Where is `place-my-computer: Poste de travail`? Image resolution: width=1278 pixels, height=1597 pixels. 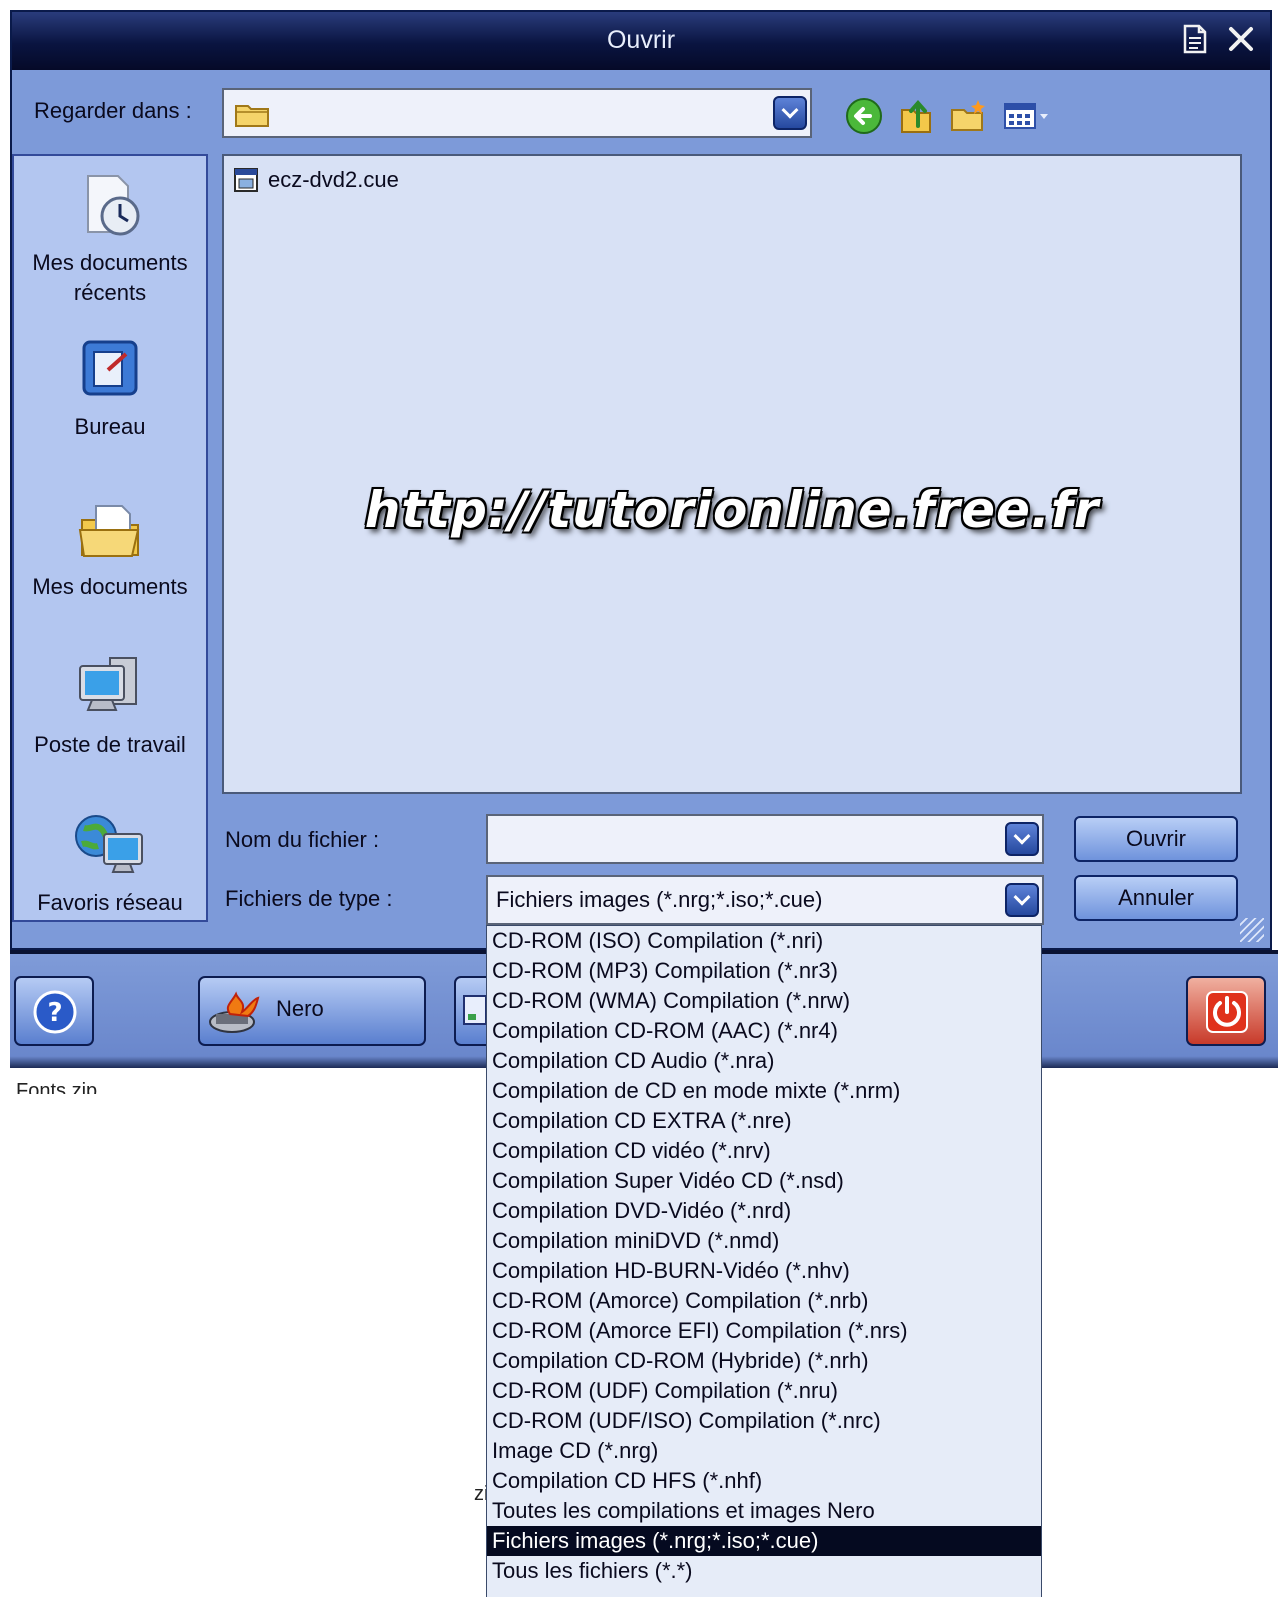 place-my-computer: Poste de travail is located at coordinates (110, 706).